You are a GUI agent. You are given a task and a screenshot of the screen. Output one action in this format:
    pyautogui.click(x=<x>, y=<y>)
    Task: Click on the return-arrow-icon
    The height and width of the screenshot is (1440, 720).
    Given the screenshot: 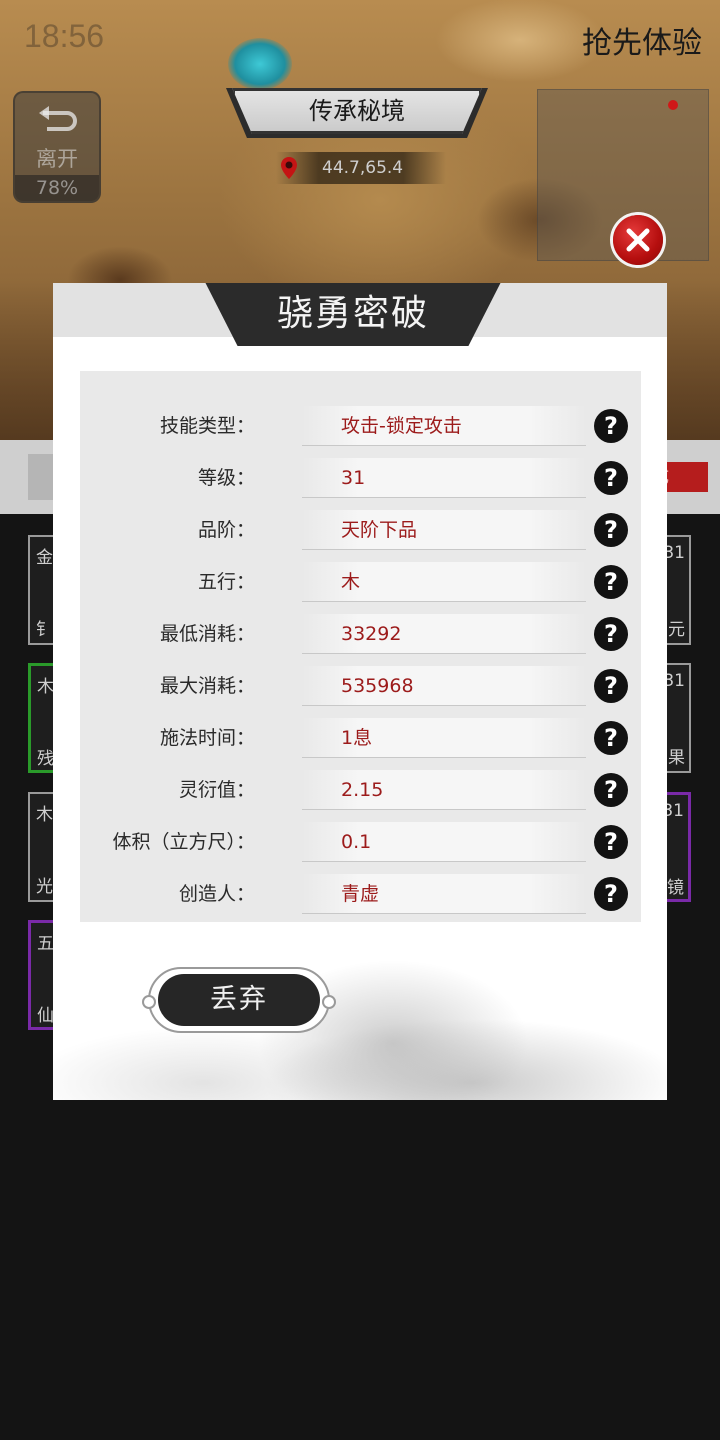 What is the action you would take?
    pyautogui.click(x=58, y=118)
    